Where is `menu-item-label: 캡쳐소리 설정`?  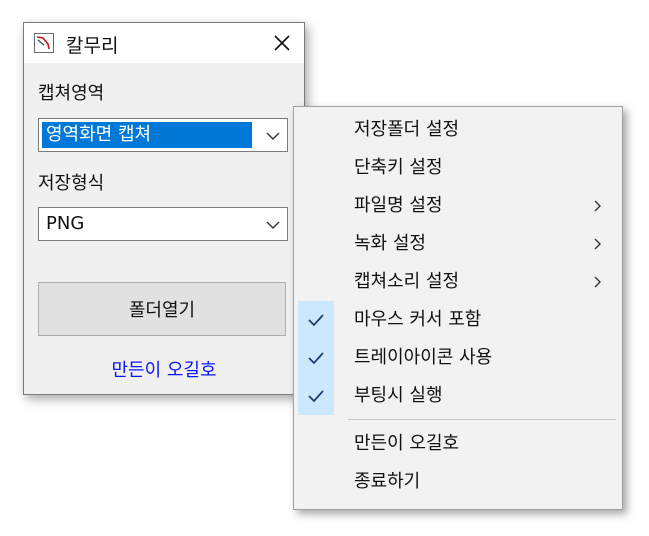
menu-item-label: 캡쳐소리 설정 is located at coordinates (407, 281).